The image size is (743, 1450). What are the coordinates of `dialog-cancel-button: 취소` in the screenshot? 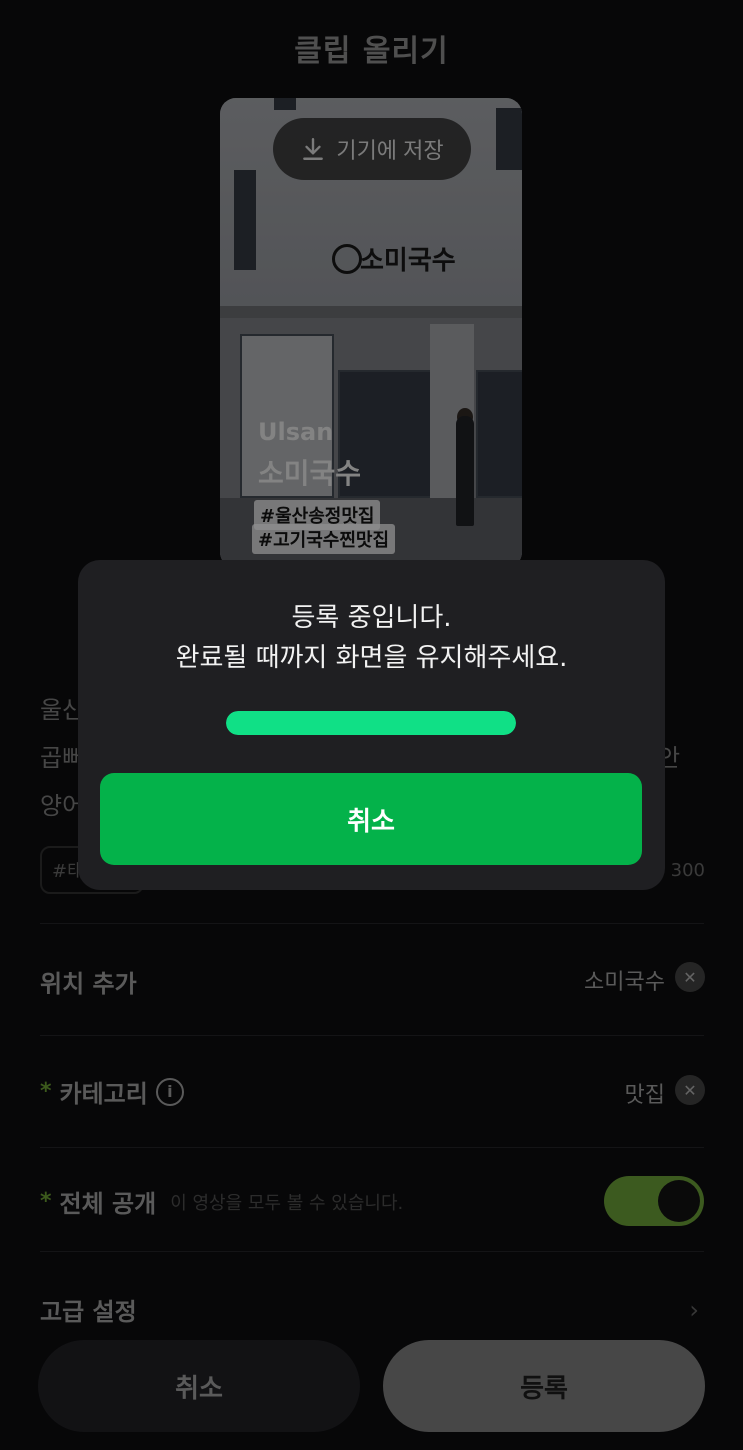 It's located at (371, 819).